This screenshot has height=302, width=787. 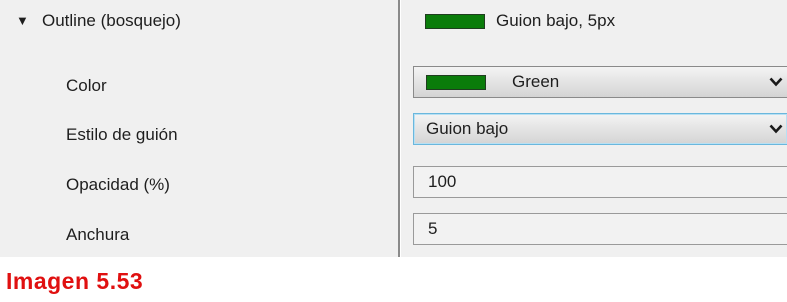 What do you see at coordinates (75, 281) in the screenshot?
I see `figure-caption: Imagen 5.53` at bounding box center [75, 281].